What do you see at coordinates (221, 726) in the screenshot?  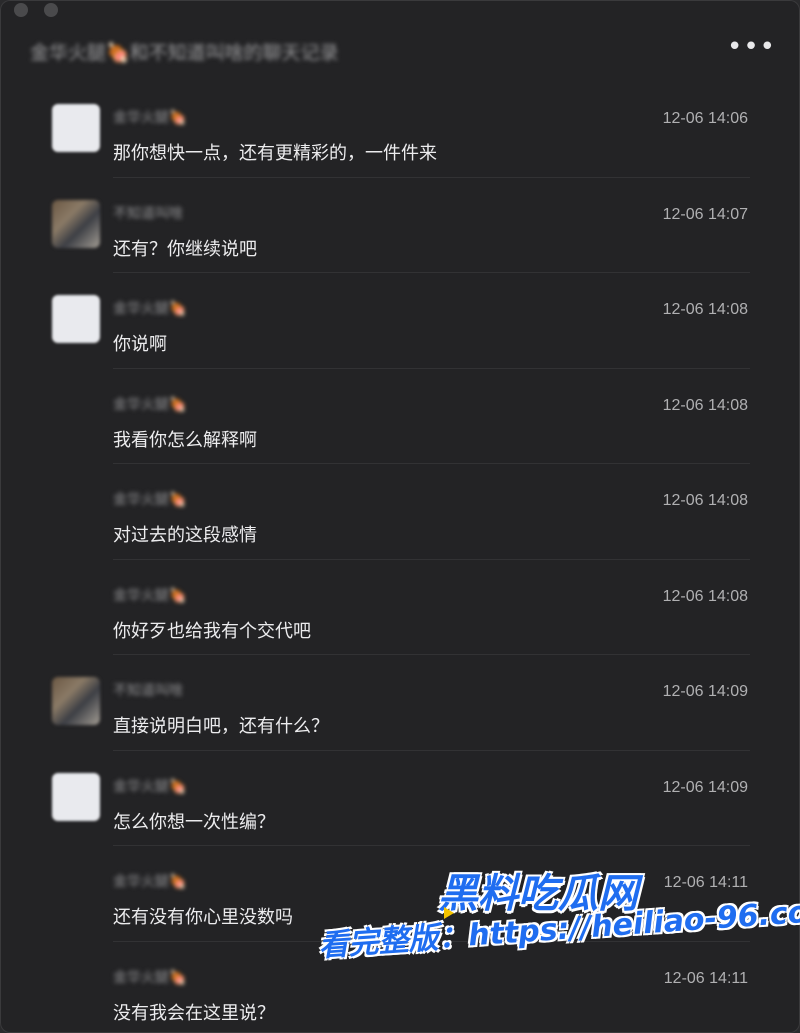 I see `message-text: 直接说明白吧，还有什么？` at bounding box center [221, 726].